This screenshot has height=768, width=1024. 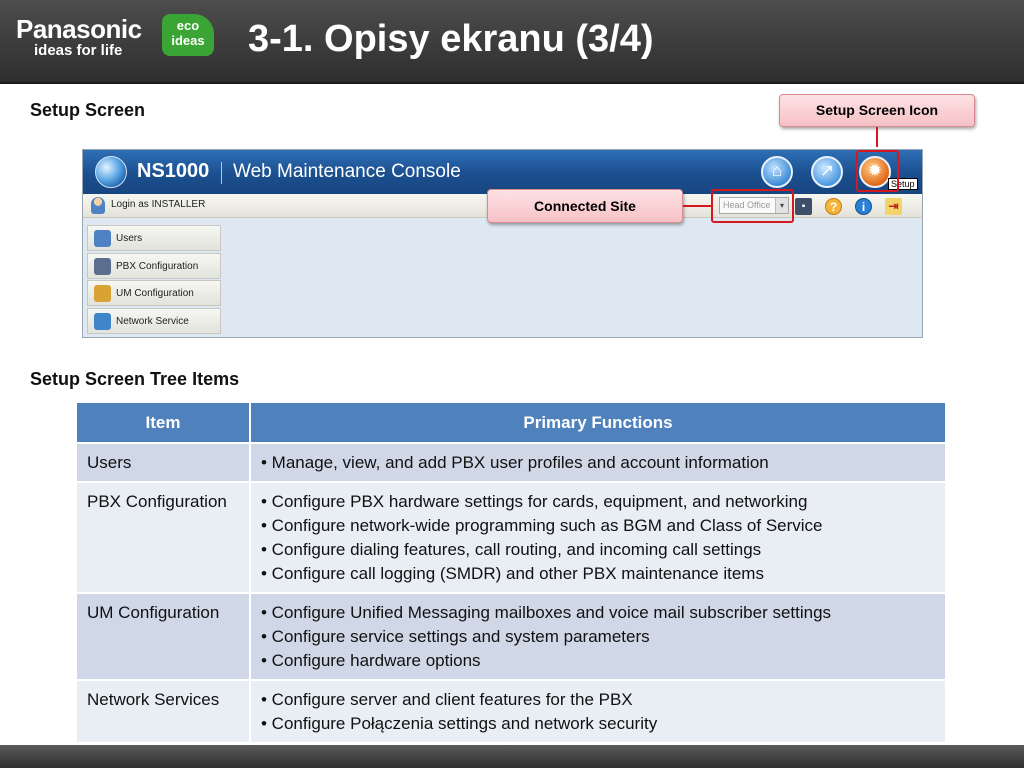 What do you see at coordinates (877, 171) in the screenshot?
I see `setup-icon-highlight` at bounding box center [877, 171].